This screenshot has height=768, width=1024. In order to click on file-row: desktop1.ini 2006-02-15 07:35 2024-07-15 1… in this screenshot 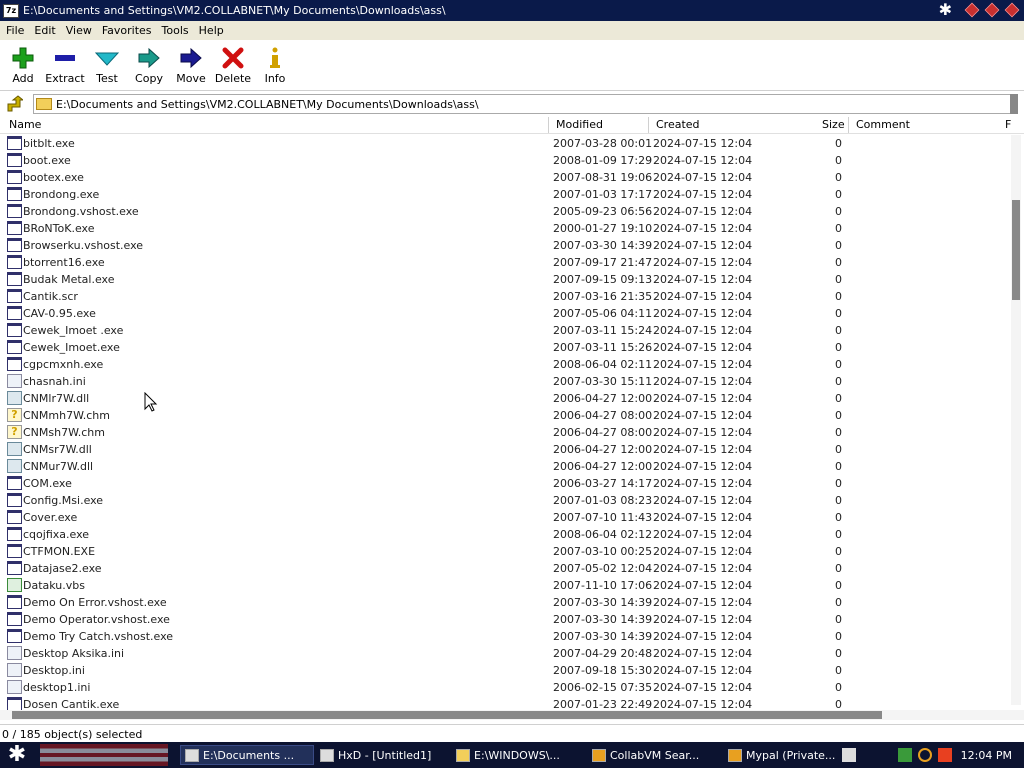, I will do `click(505, 687)`.